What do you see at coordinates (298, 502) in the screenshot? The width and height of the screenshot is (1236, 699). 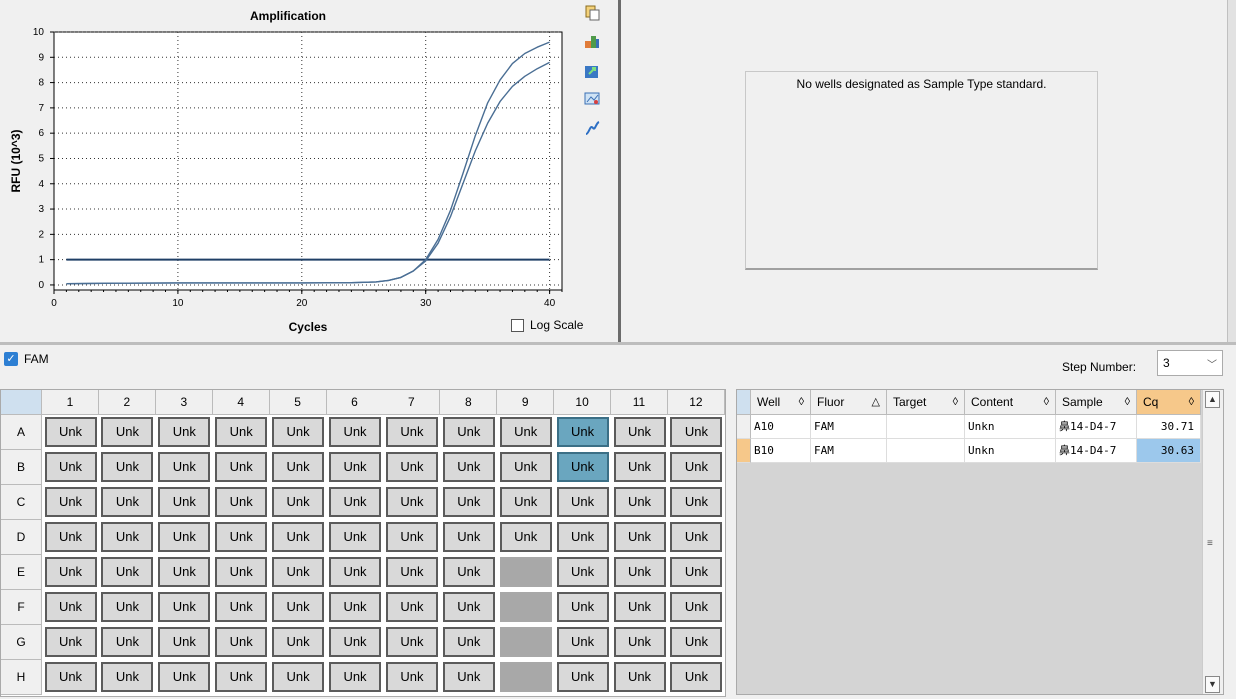 I see `well-c5: Unk` at bounding box center [298, 502].